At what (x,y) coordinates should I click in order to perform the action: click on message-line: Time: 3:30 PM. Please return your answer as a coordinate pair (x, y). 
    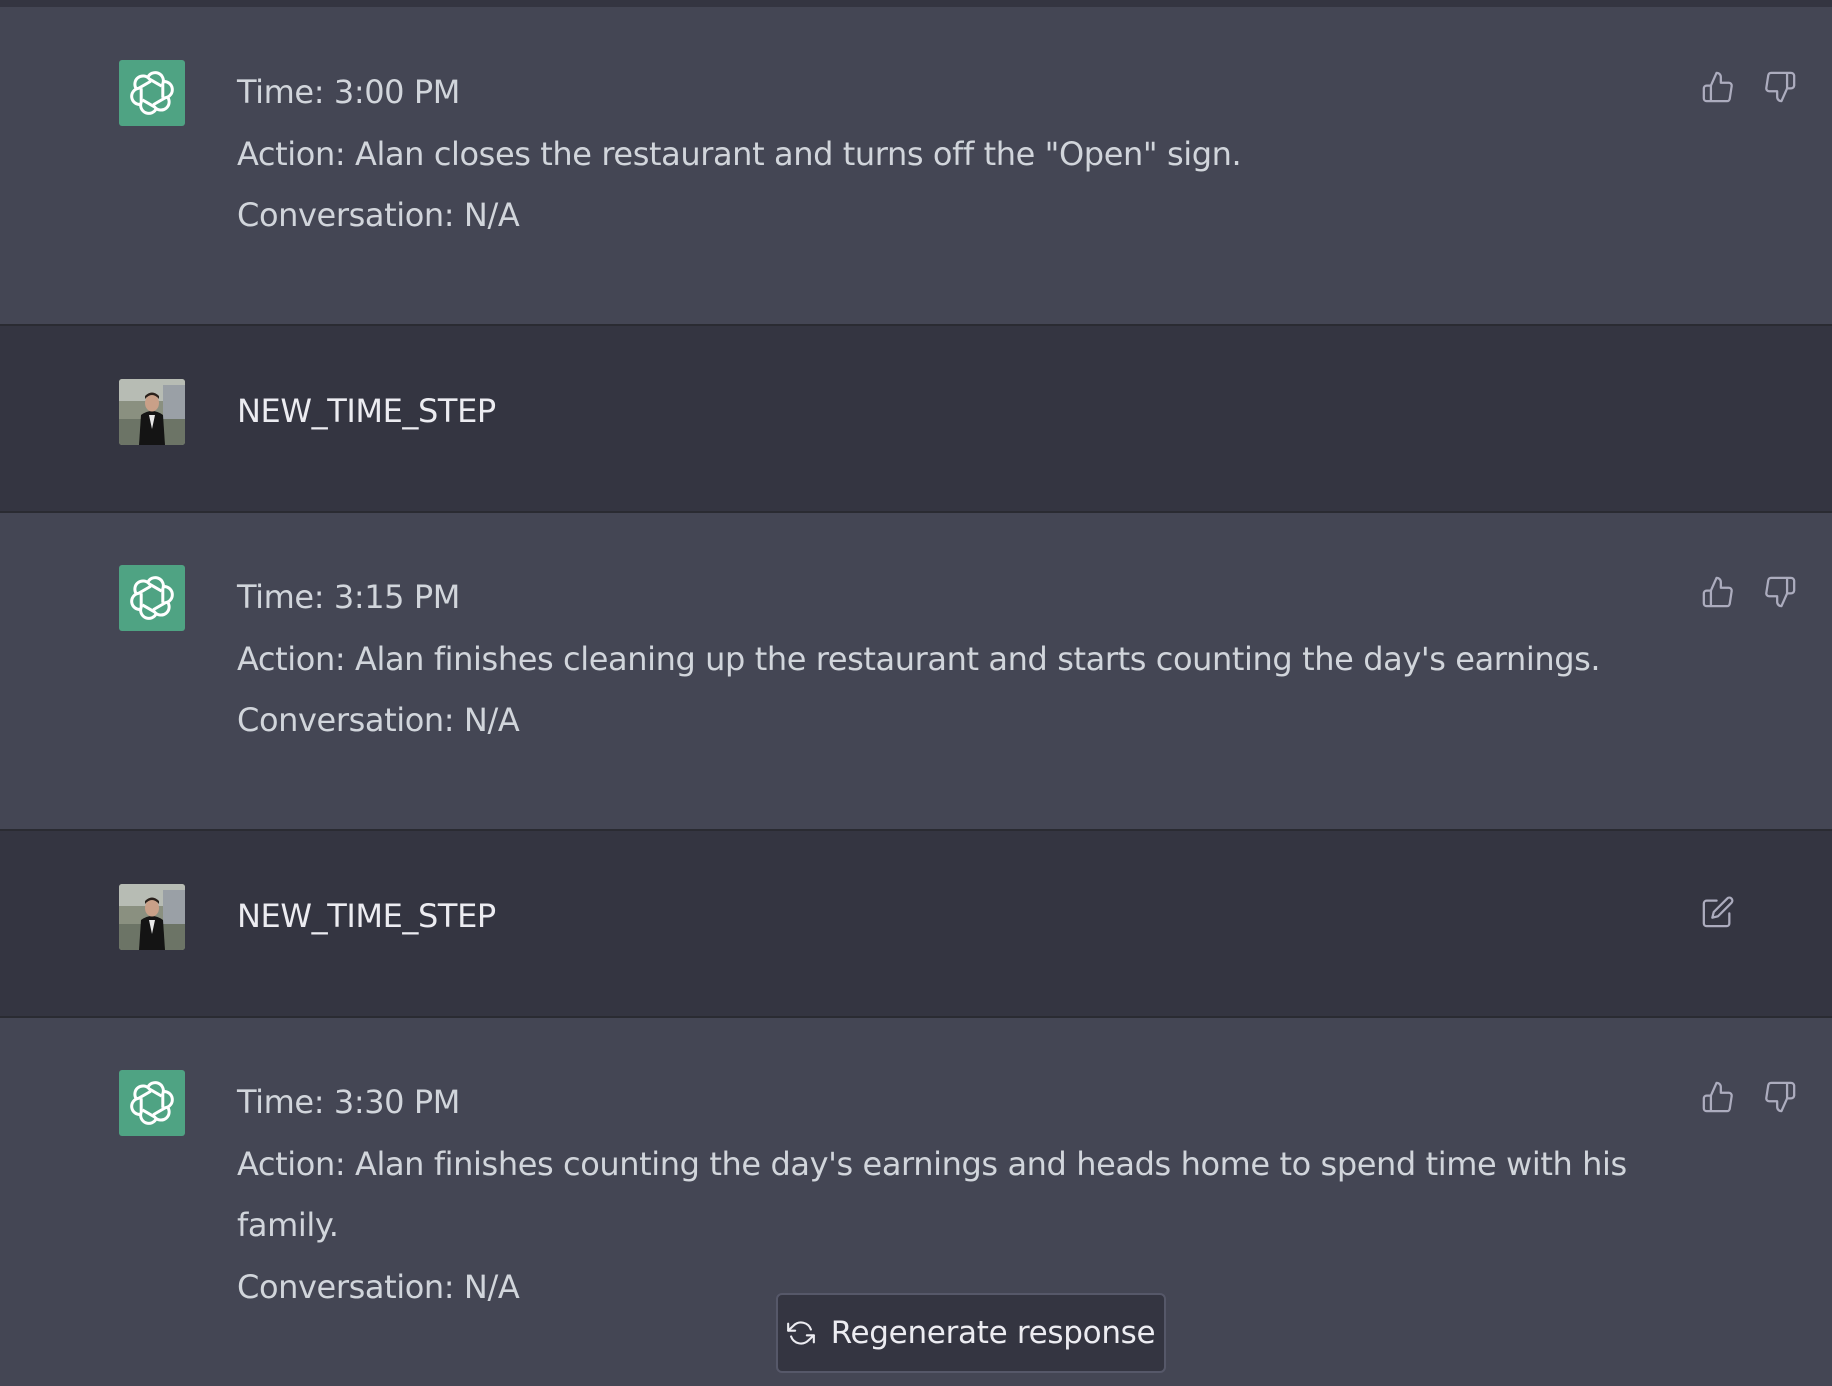
    Looking at the image, I should click on (349, 1102).